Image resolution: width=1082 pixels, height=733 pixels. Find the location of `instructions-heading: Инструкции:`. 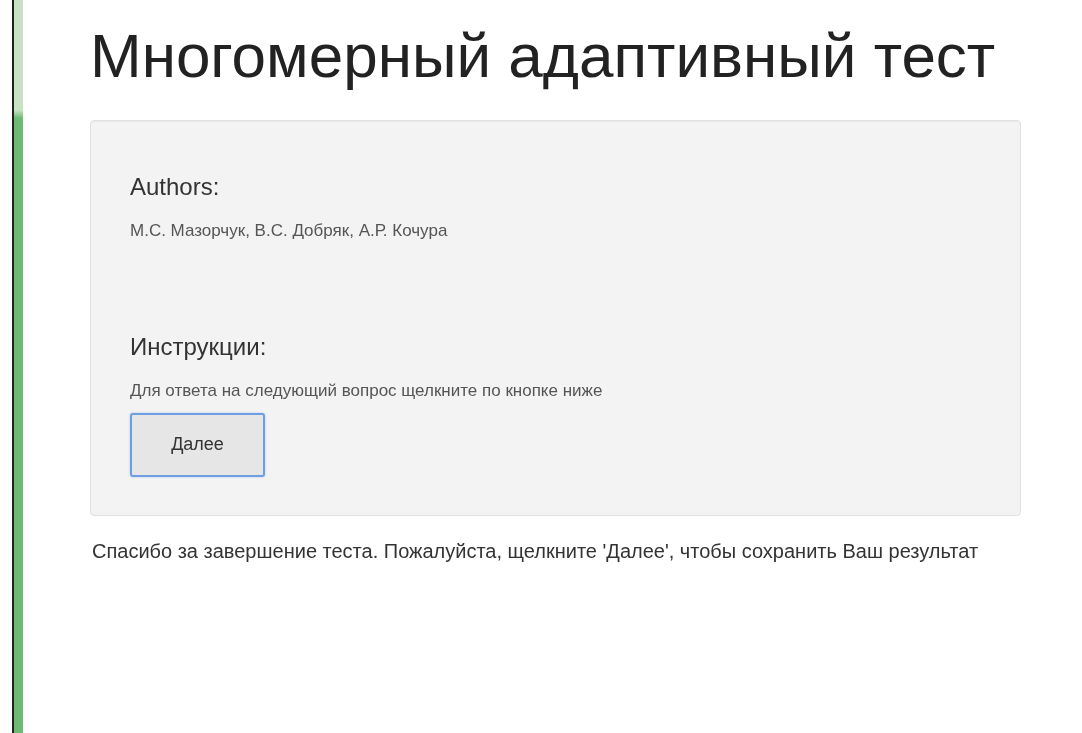

instructions-heading: Инструкции: is located at coordinates (199, 347).